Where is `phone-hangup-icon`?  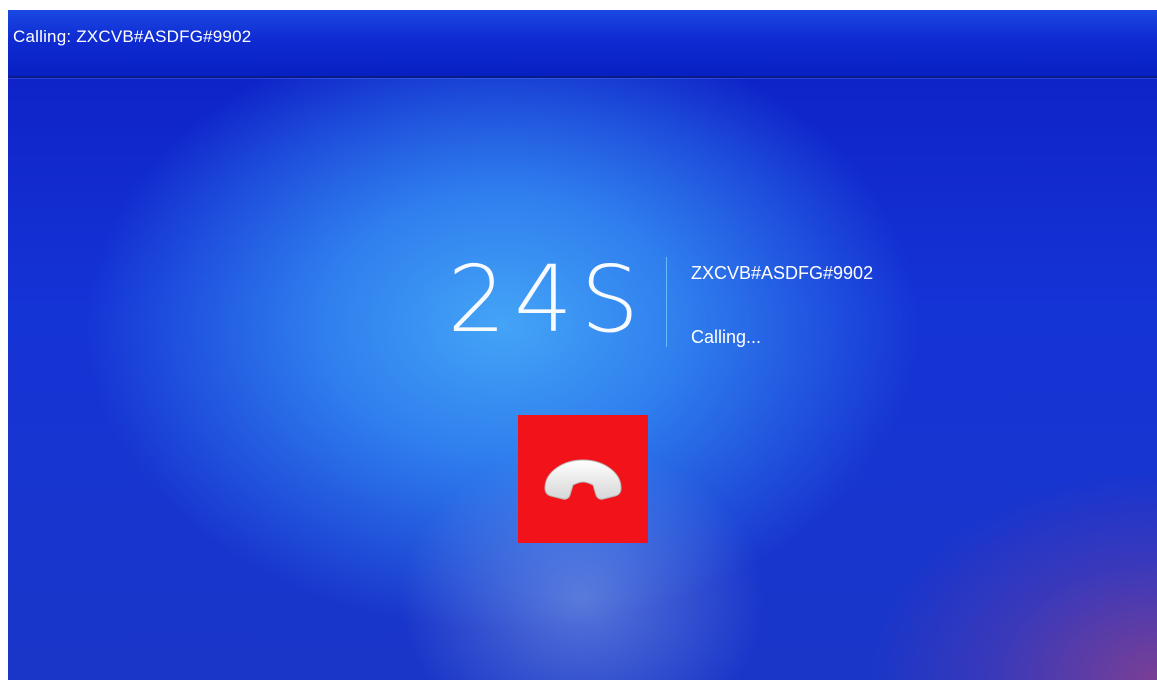 phone-hangup-icon is located at coordinates (583, 479).